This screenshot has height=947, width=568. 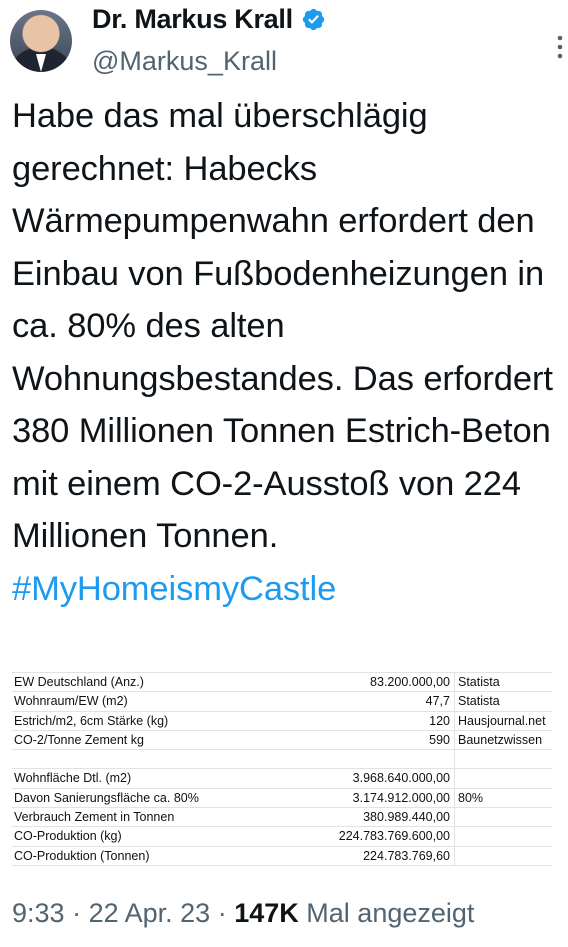 I want to click on row-label: Verbrauch Zement in Tonnen, so click(x=94, y=817).